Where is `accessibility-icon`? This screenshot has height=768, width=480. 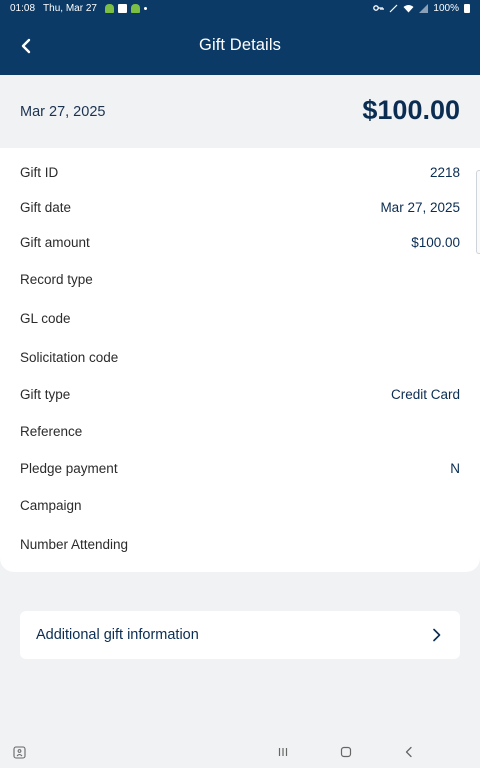 accessibility-icon is located at coordinates (19, 752).